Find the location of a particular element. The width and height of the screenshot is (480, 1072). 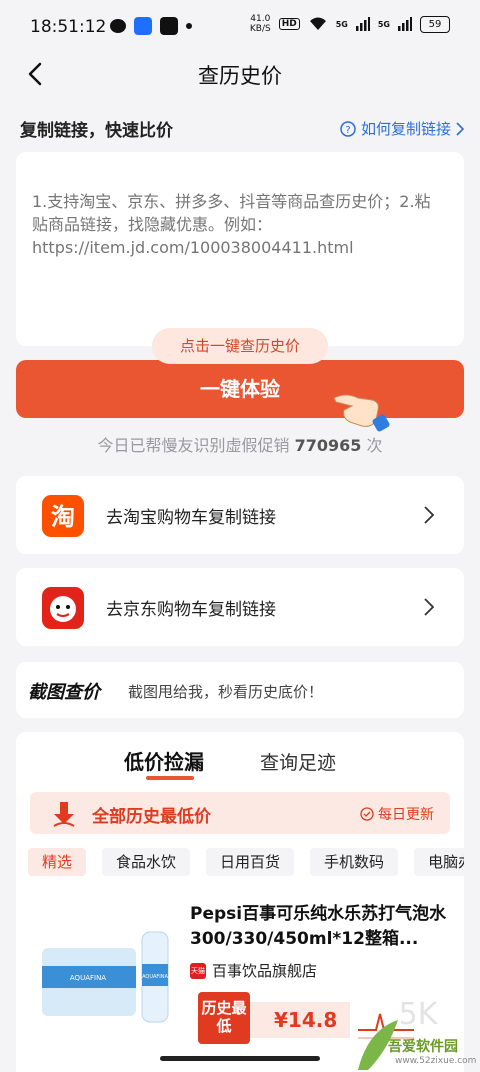

product-image: AQUAFINA AQUAFINA is located at coordinates (105, 978).